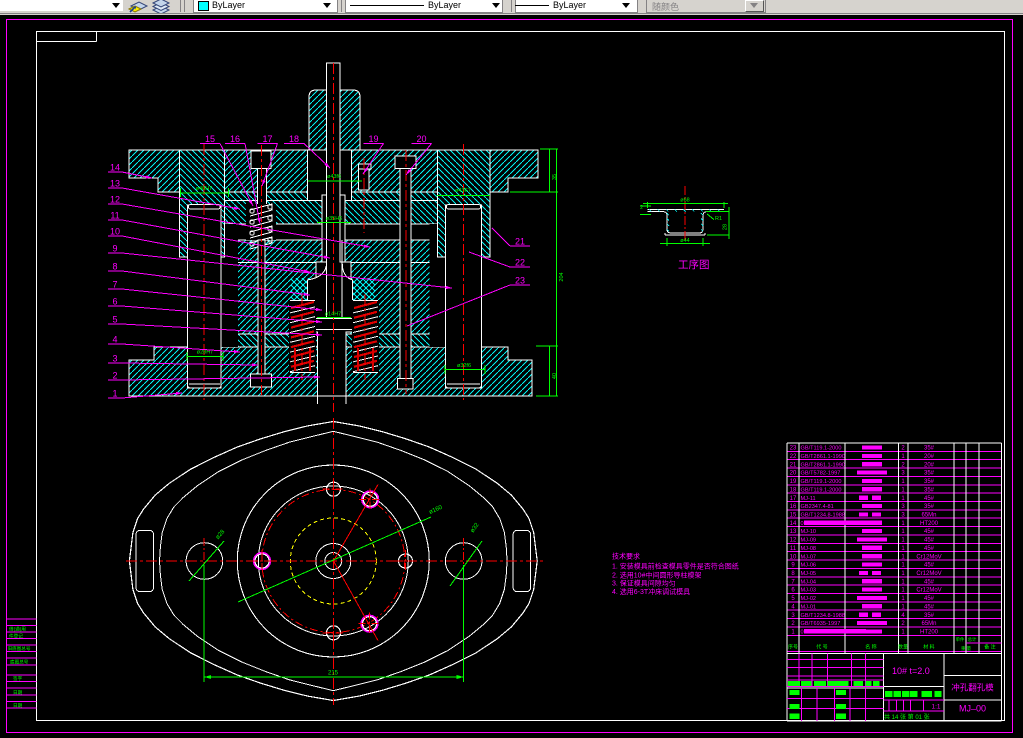 The width and height of the screenshot is (1023, 738). Describe the element at coordinates (903, 624) in the screenshot. I see `svg-text: 2` at that location.